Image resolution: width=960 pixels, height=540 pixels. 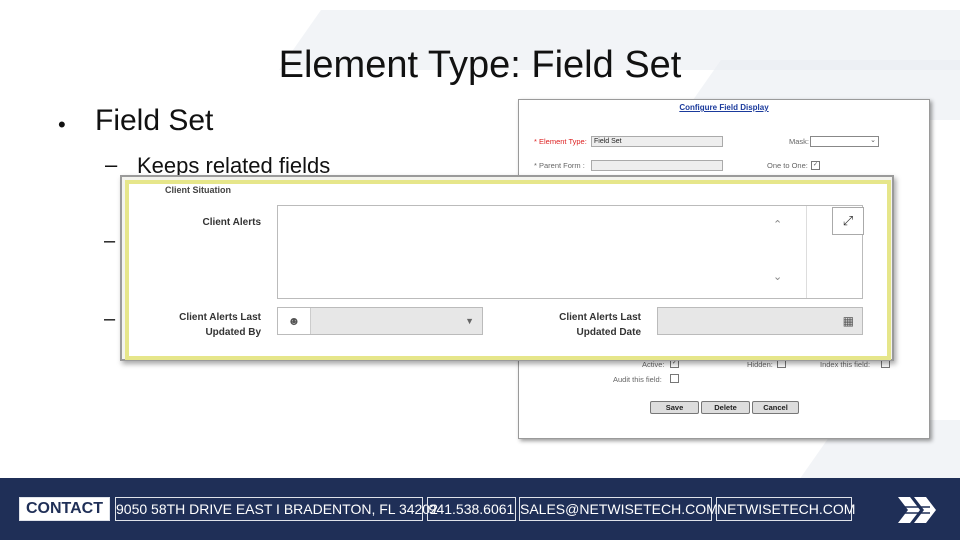 I want to click on element-type-label-text: * Element Type:, so click(x=560, y=141).